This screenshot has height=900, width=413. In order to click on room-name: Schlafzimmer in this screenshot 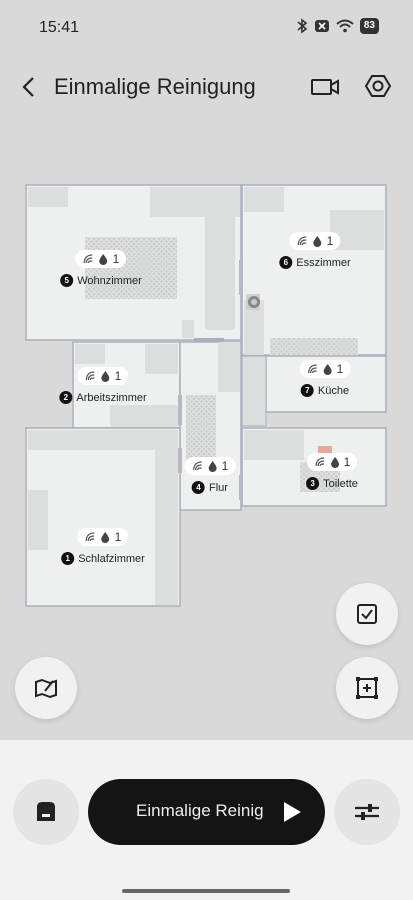, I will do `click(111, 558)`.